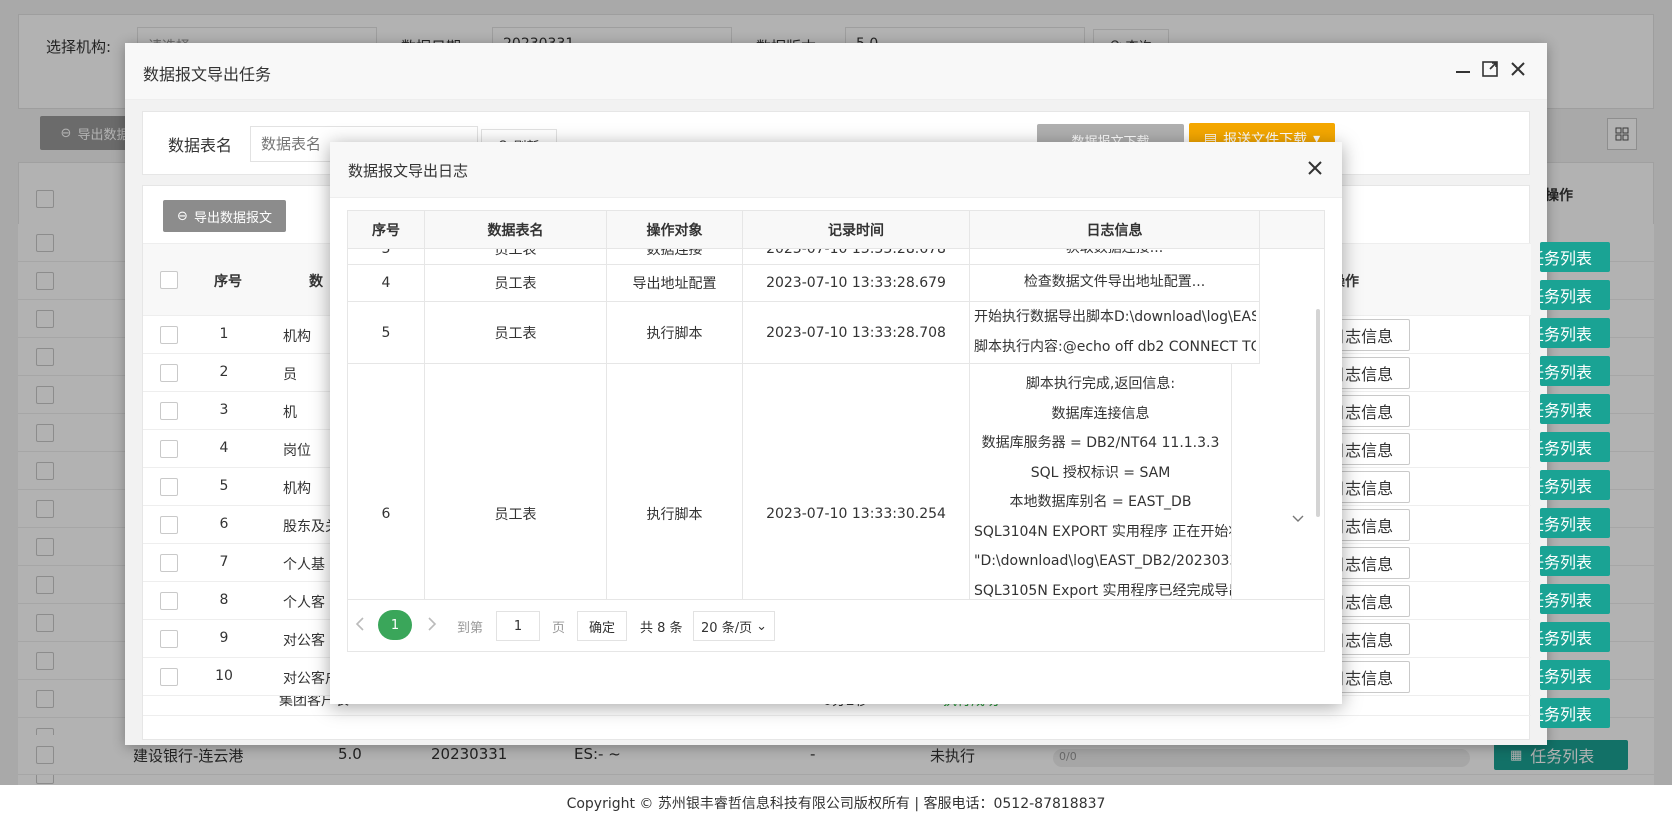  Describe the element at coordinates (169, 280) in the screenshot. I see `select-all-checkbox` at that location.